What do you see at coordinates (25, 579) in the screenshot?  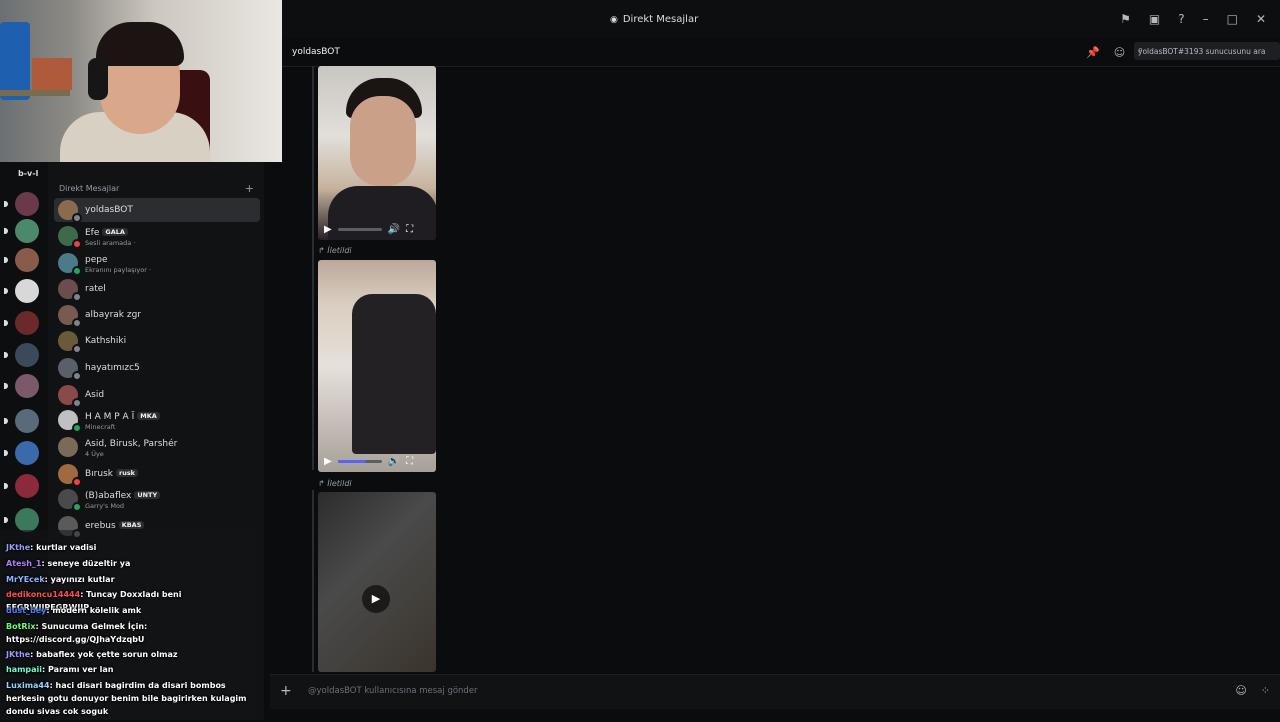 I see `chat-username: MrYEcek` at bounding box center [25, 579].